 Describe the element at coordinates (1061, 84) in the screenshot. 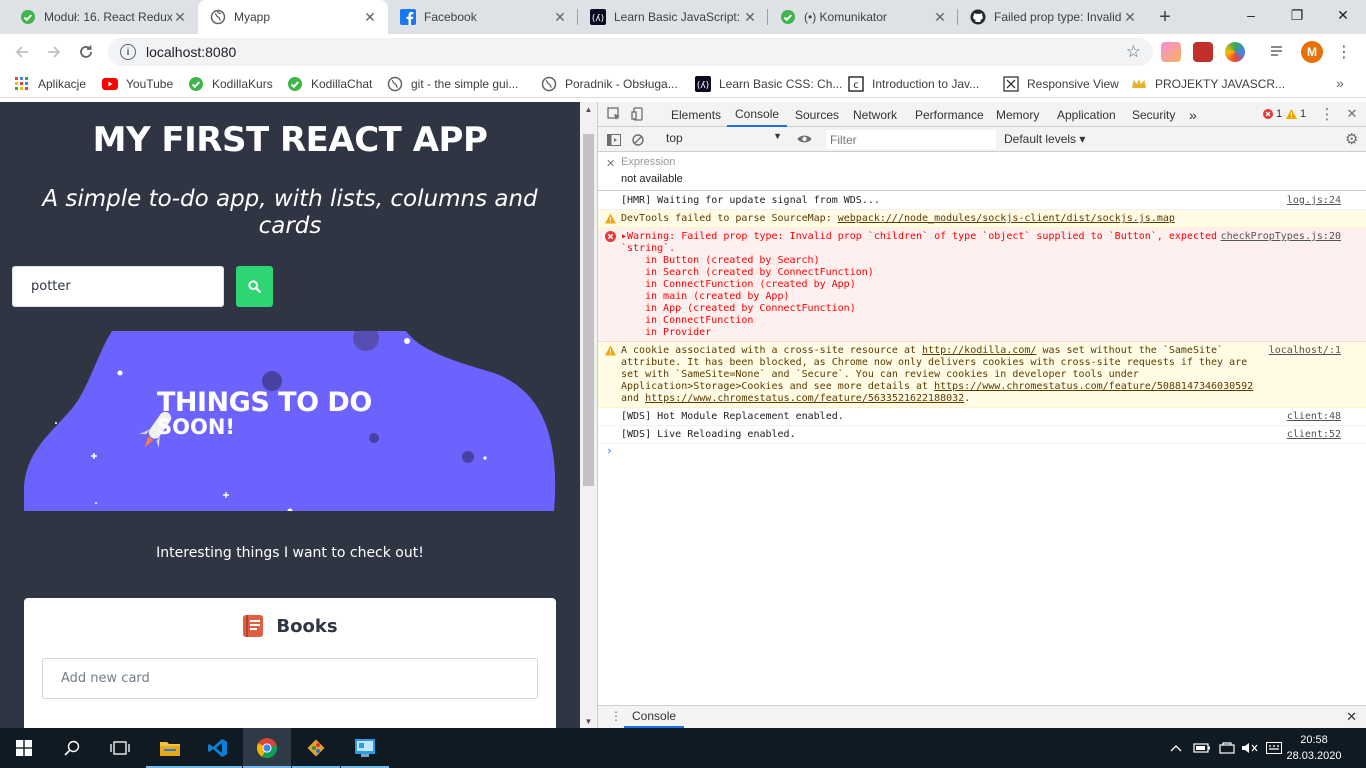

I see `bookmark-responsive-view: Responsive View` at that location.